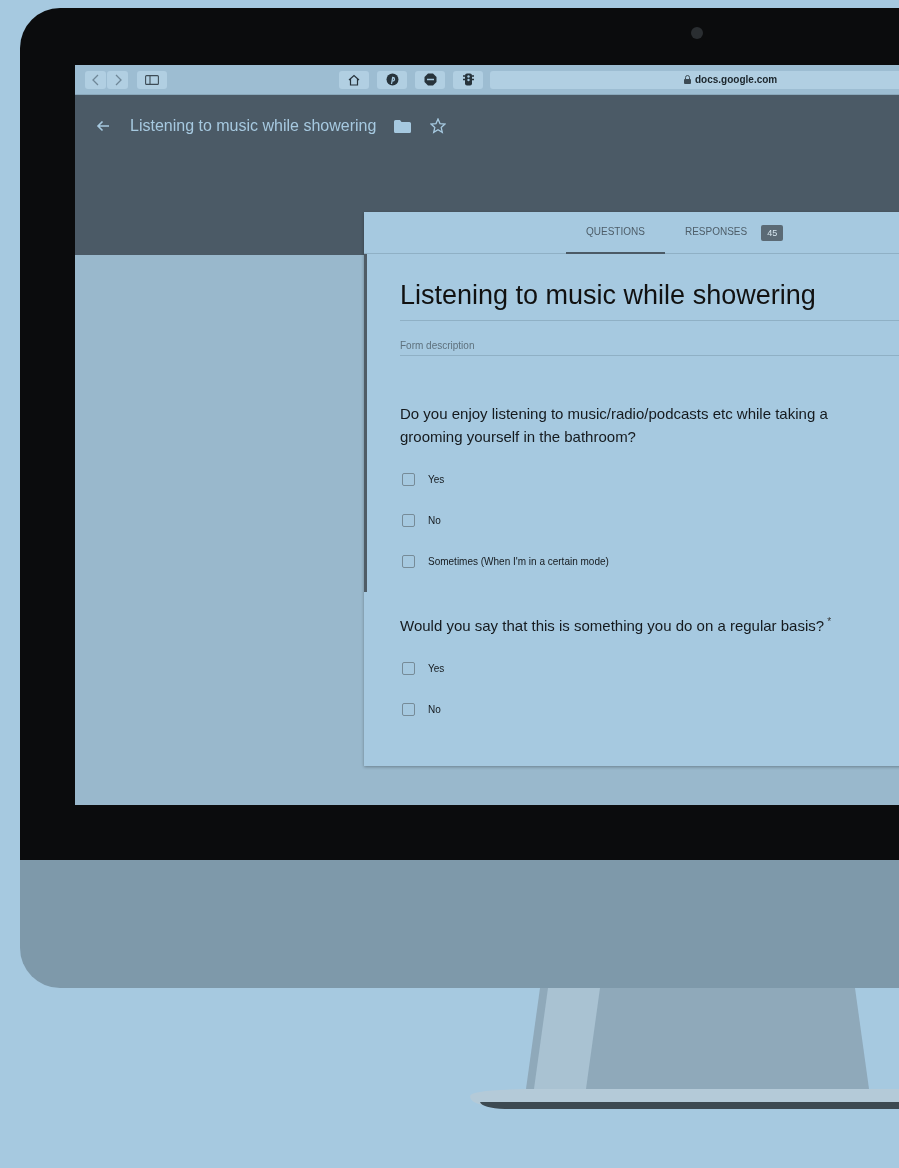  I want to click on back-button, so click(95, 79).